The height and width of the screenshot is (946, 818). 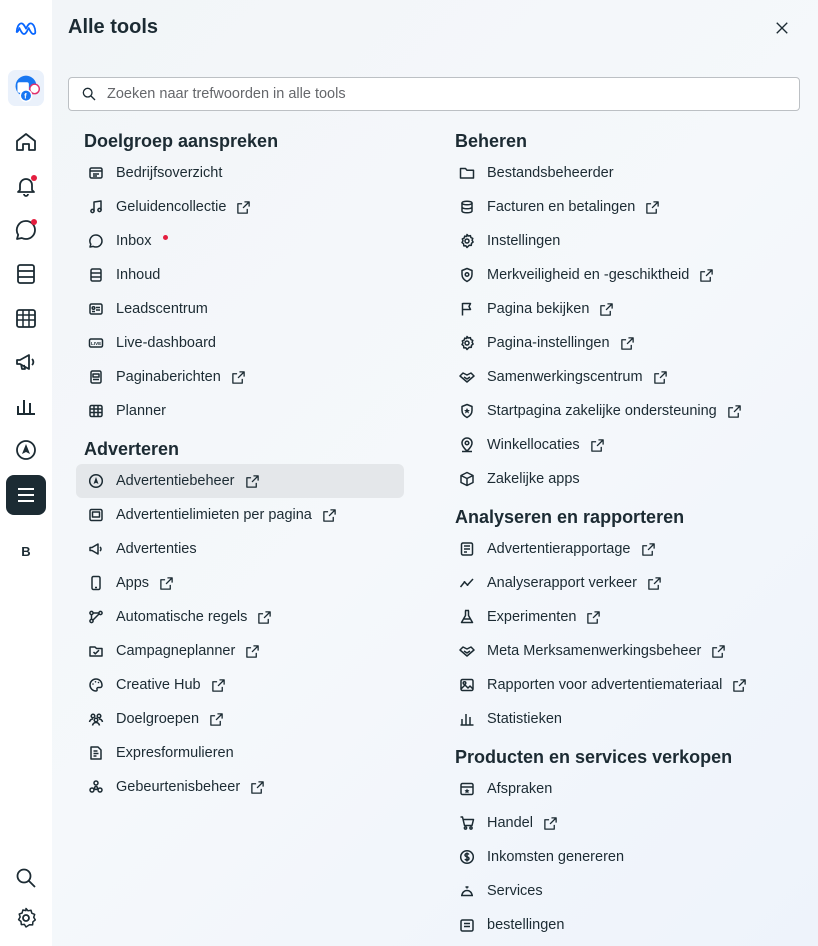 What do you see at coordinates (467, 857) in the screenshot?
I see `dollar-icon` at bounding box center [467, 857].